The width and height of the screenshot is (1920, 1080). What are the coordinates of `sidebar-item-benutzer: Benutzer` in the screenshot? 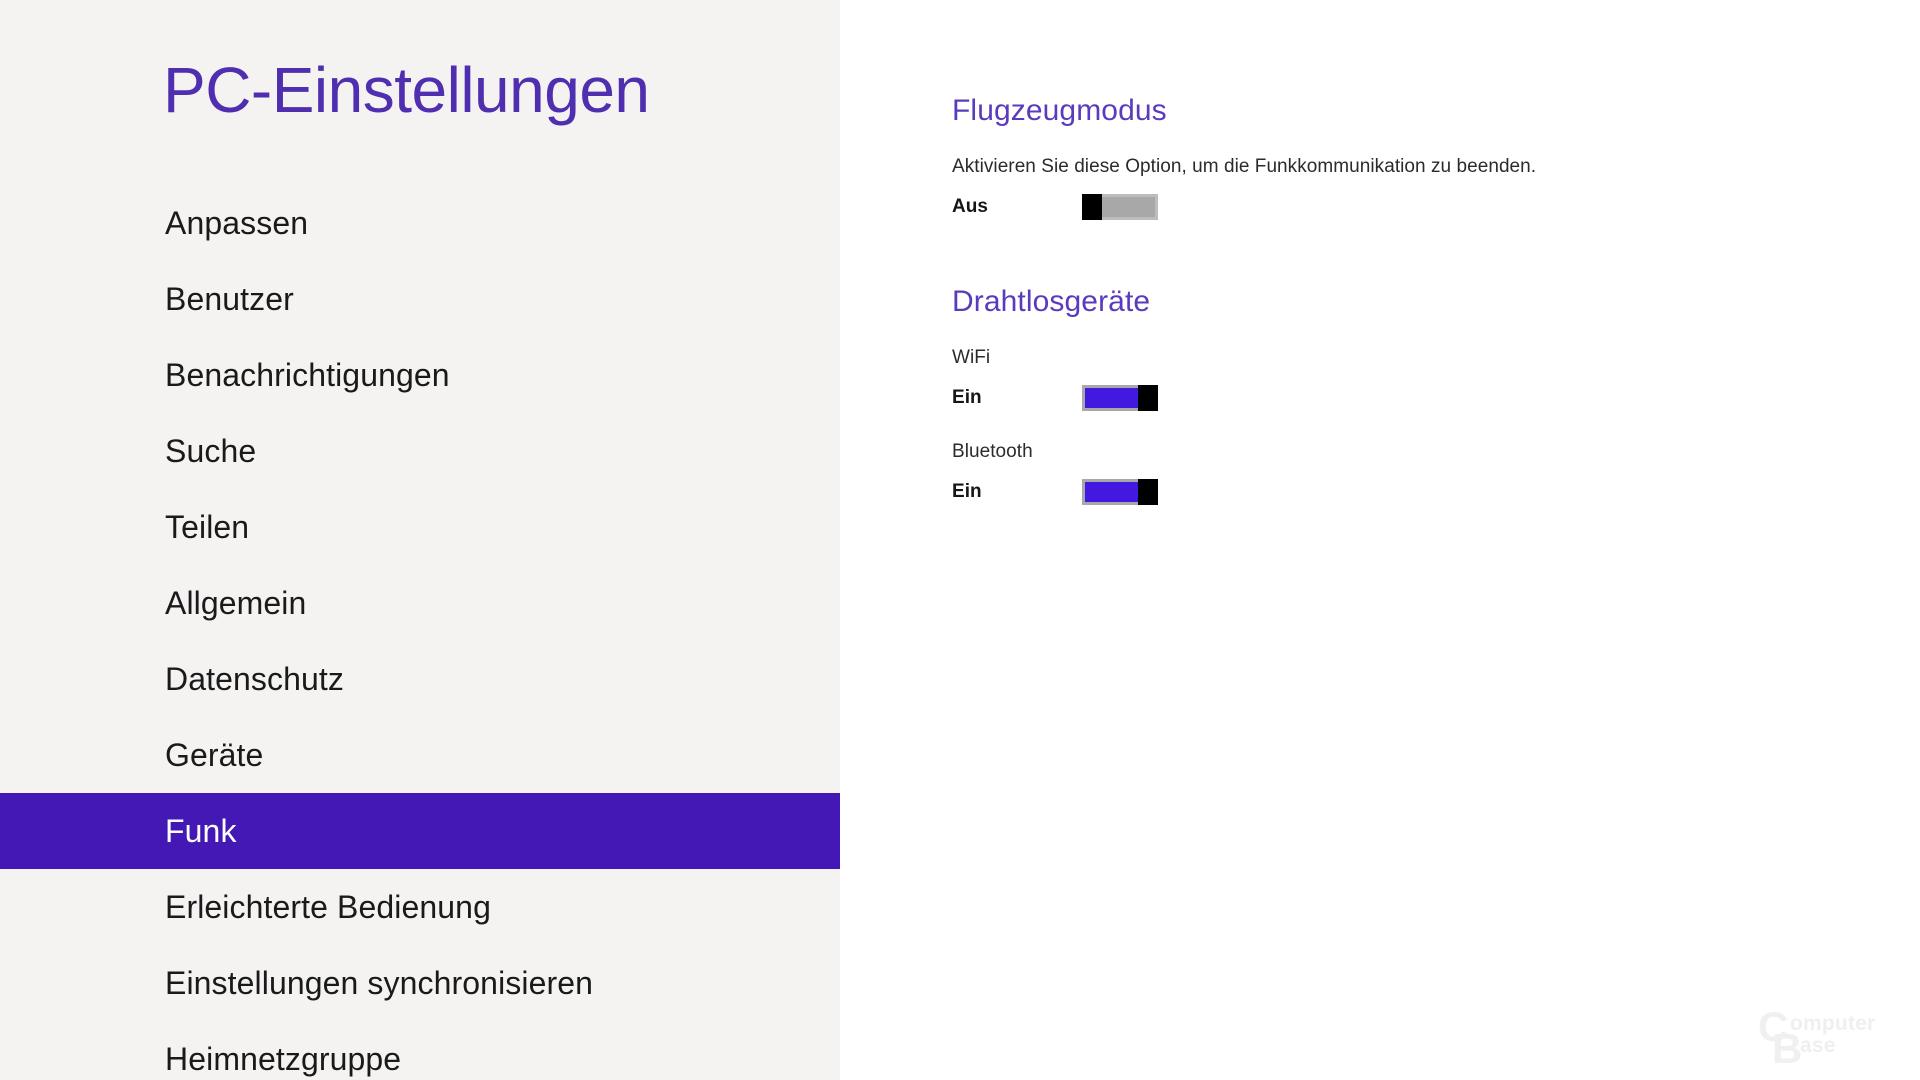 It's located at (420, 299).